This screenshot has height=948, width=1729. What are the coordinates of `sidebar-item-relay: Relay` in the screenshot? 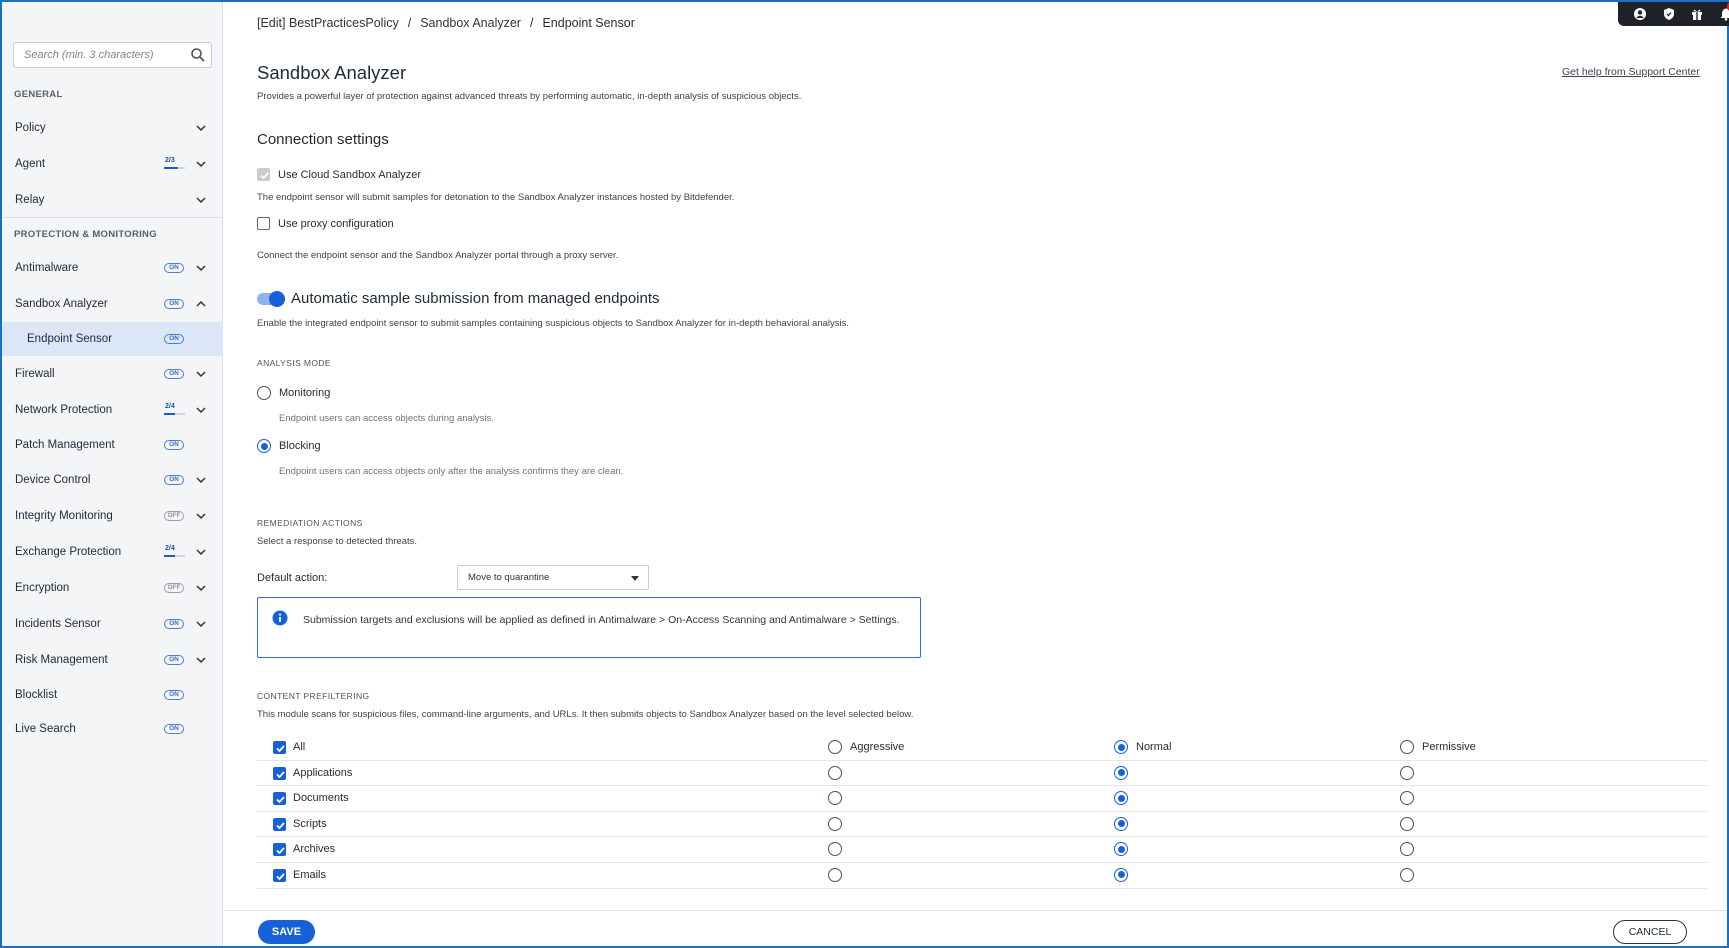 It's located at (112, 200).